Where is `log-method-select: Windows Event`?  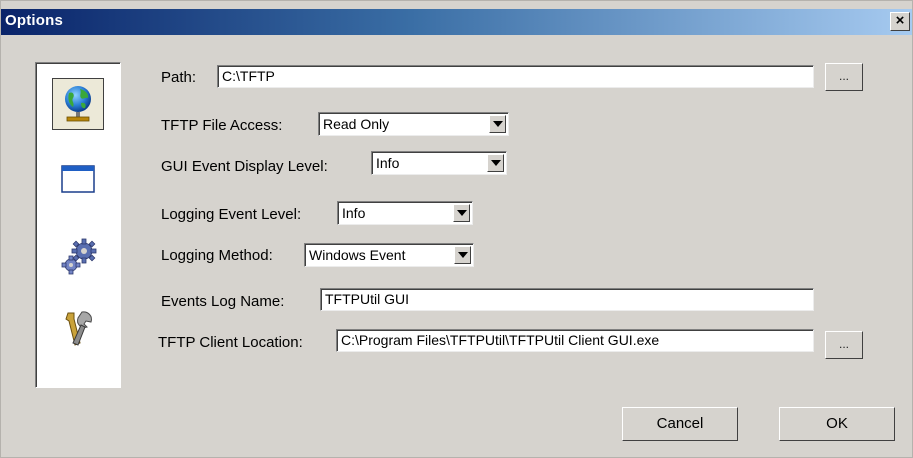 log-method-select: Windows Event is located at coordinates (389, 255).